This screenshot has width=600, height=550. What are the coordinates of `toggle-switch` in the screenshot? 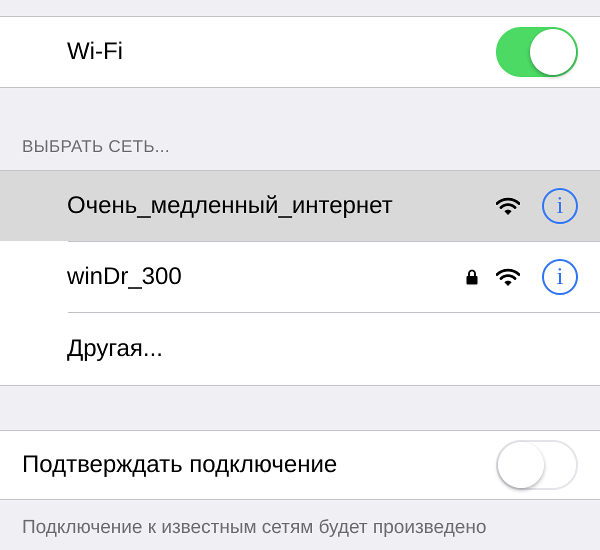 It's located at (537, 52).